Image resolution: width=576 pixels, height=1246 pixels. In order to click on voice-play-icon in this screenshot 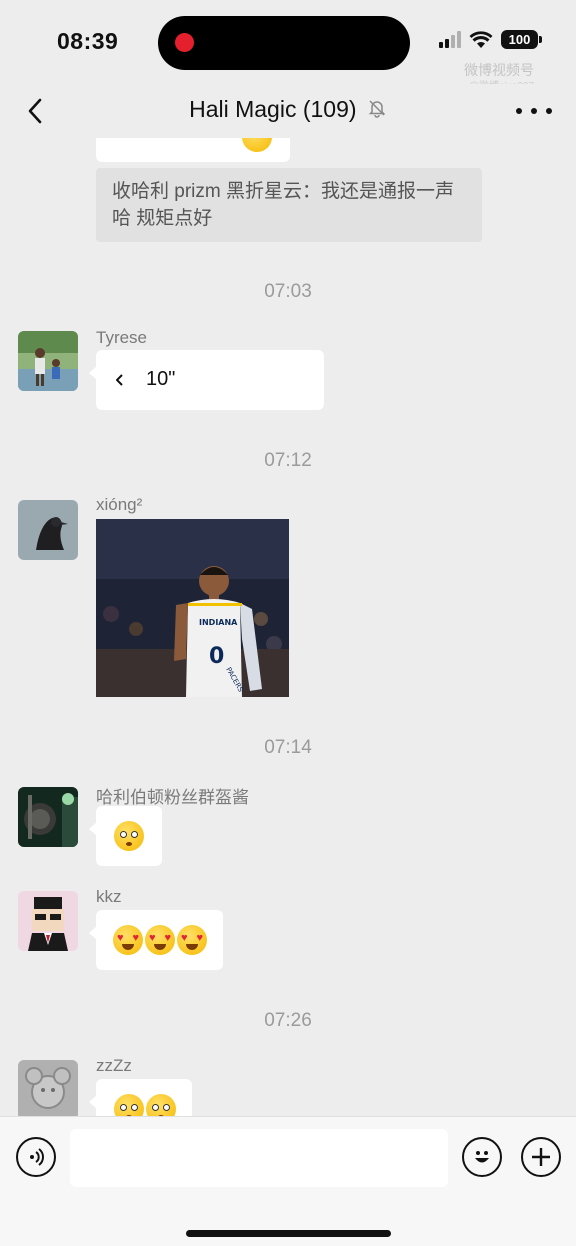, I will do `click(119, 380)`.